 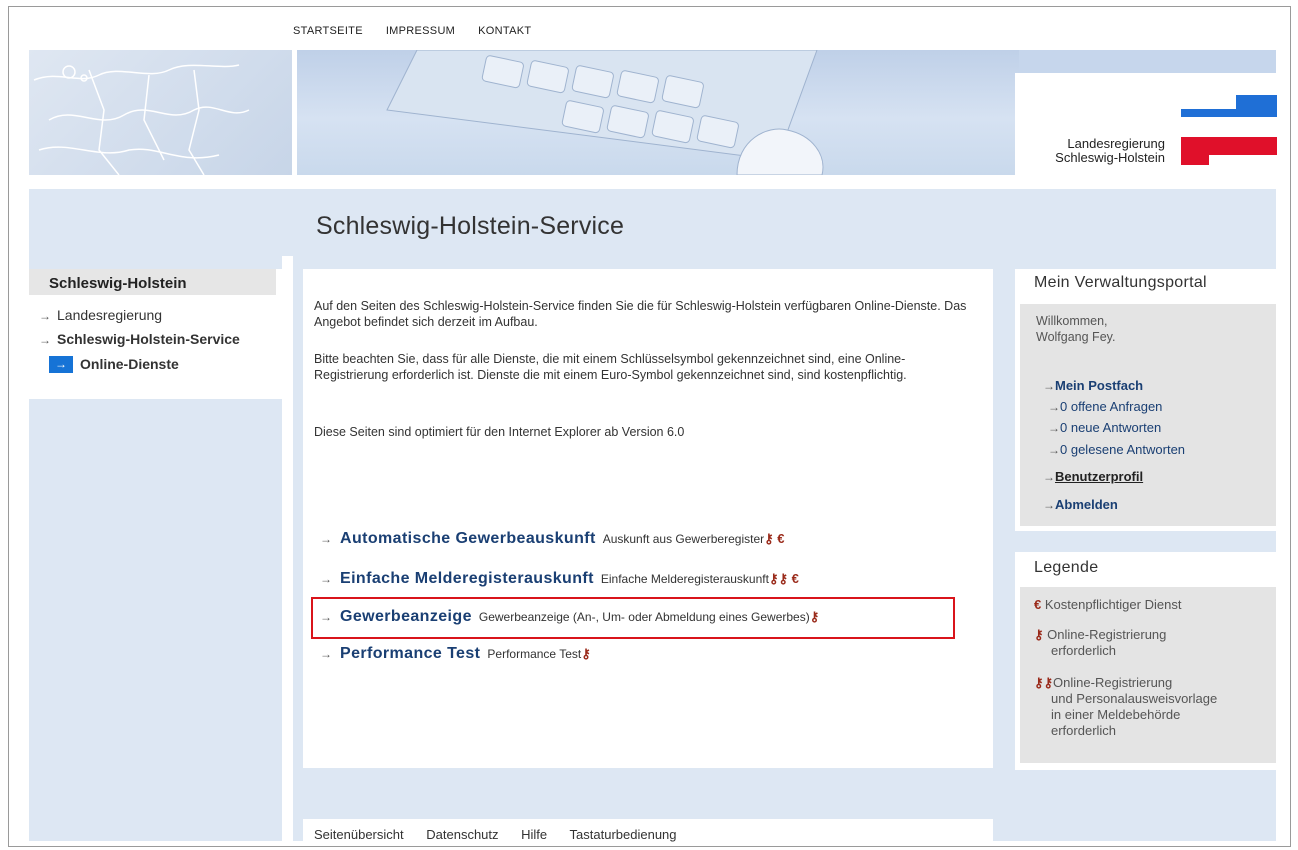 What do you see at coordinates (683, 539) in the screenshot?
I see `service-desc: Auskunft aus Gewerberegister` at bounding box center [683, 539].